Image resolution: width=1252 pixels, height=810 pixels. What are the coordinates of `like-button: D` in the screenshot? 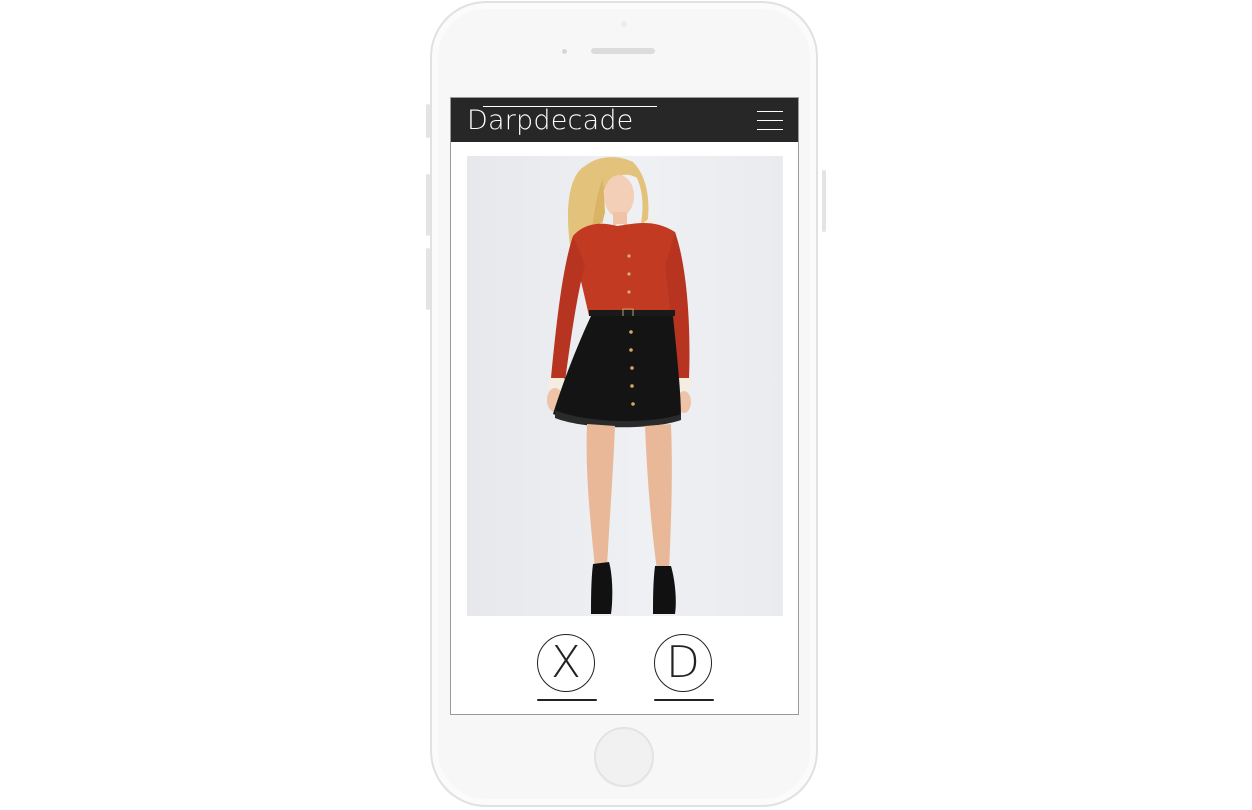 It's located at (684, 668).